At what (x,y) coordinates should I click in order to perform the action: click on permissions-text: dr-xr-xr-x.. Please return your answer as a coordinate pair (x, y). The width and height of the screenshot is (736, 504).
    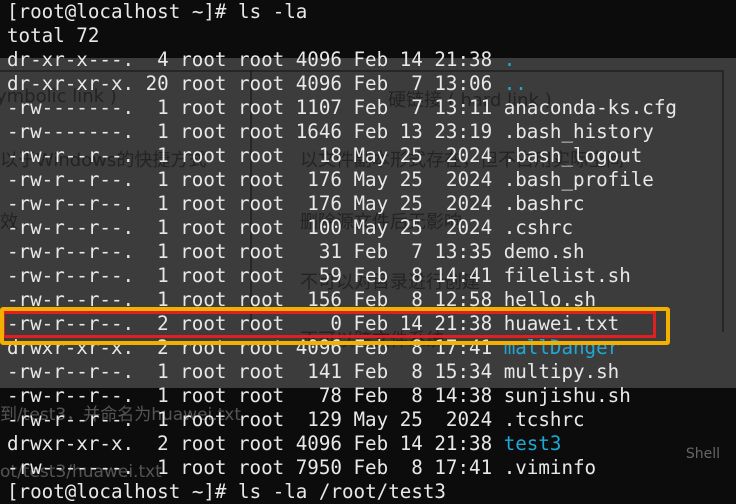
    Looking at the image, I should click on (71, 83).